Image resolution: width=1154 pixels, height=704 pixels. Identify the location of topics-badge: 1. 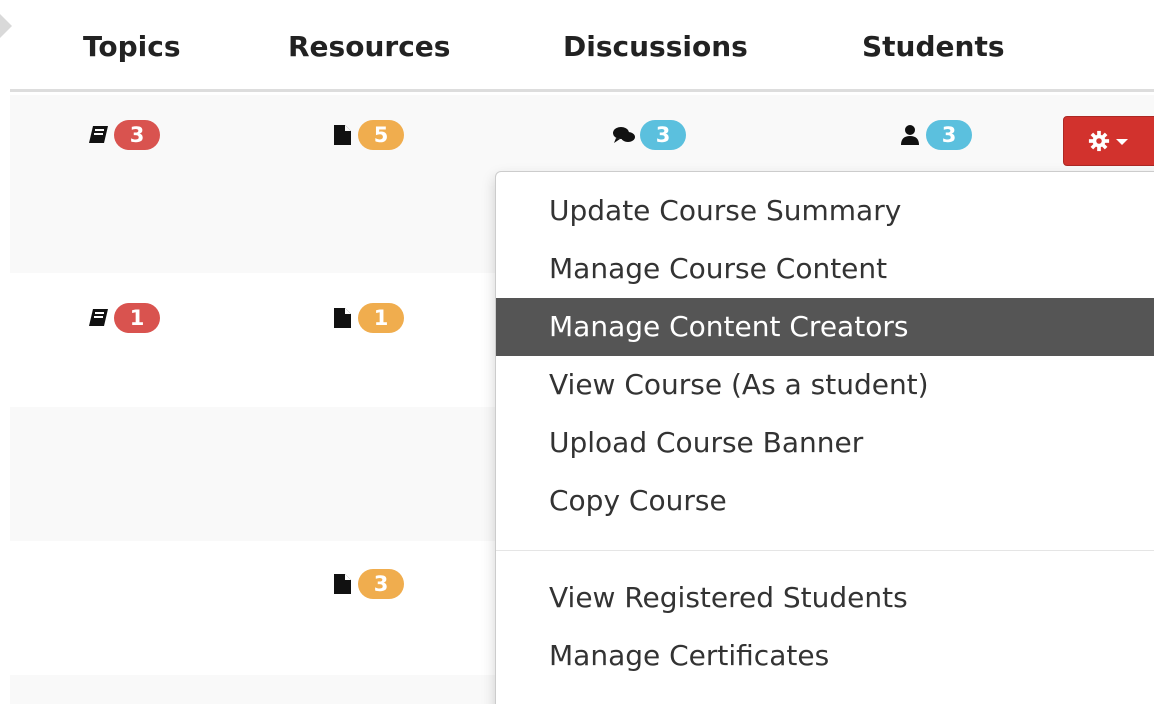
(137, 318).